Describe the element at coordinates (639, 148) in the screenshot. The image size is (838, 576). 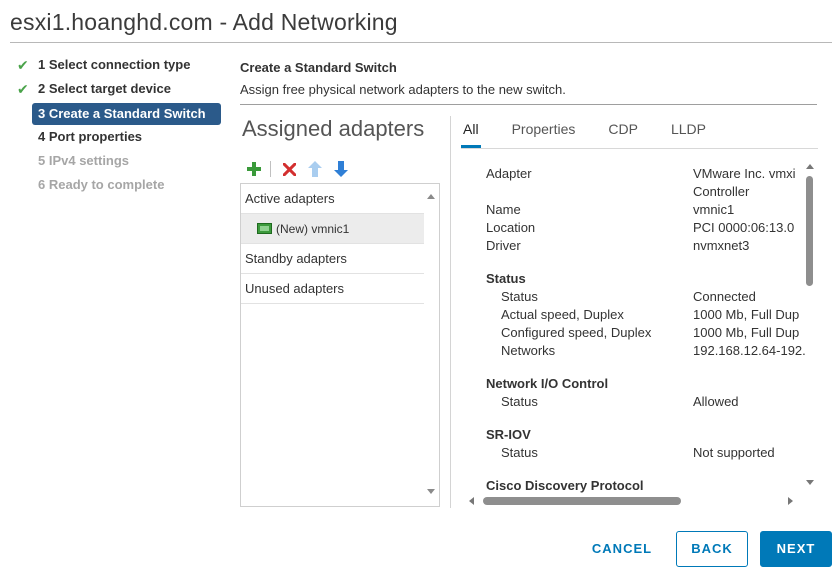
I see `tabs-divider` at that location.